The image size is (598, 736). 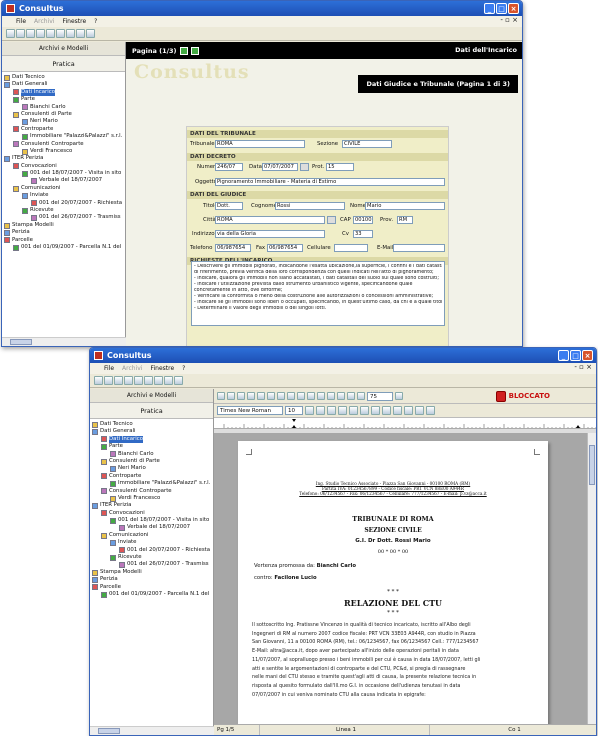 What do you see at coordinates (343, 355) in the screenshot?
I see `title-bar-2: Consultus _ □ ×` at bounding box center [343, 355].